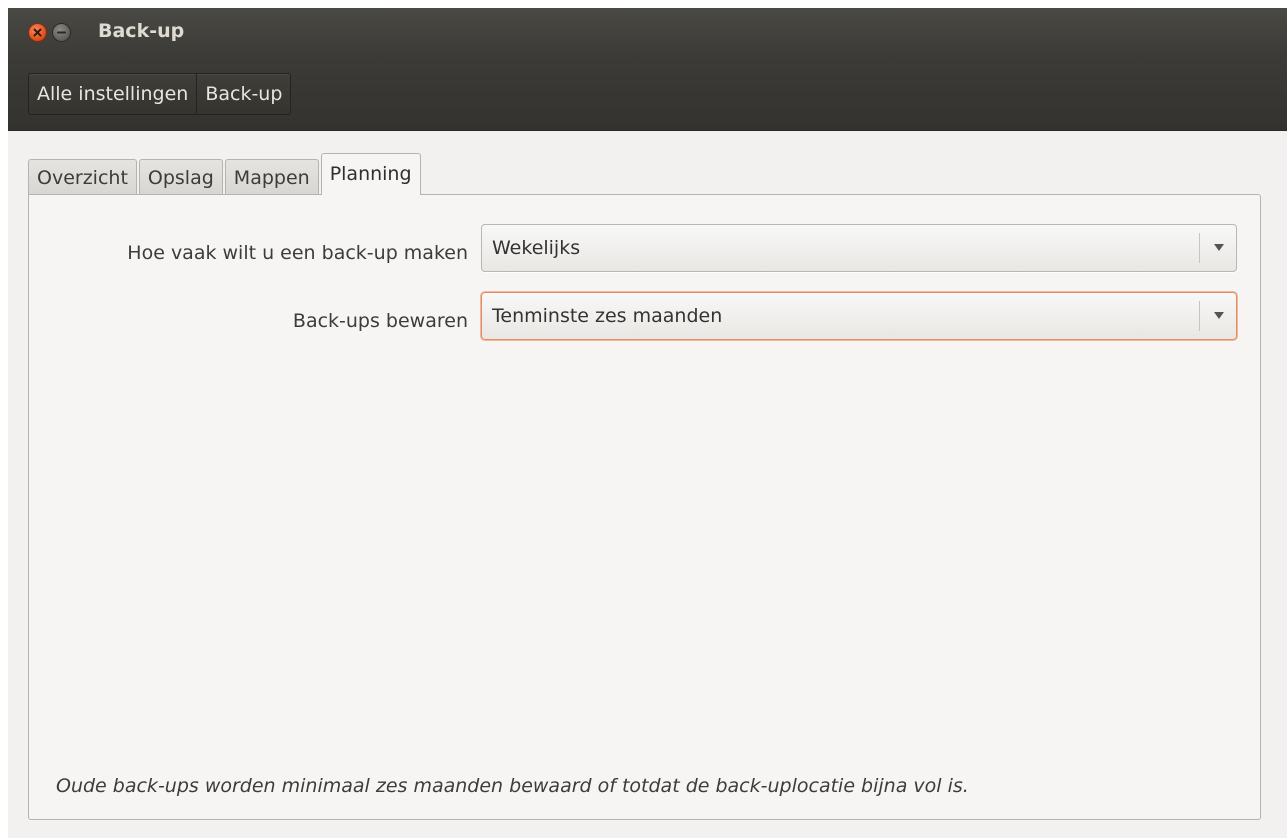 The width and height of the screenshot is (1287, 838). Describe the element at coordinates (141, 31) in the screenshot. I see `window-title: Back-up` at that location.